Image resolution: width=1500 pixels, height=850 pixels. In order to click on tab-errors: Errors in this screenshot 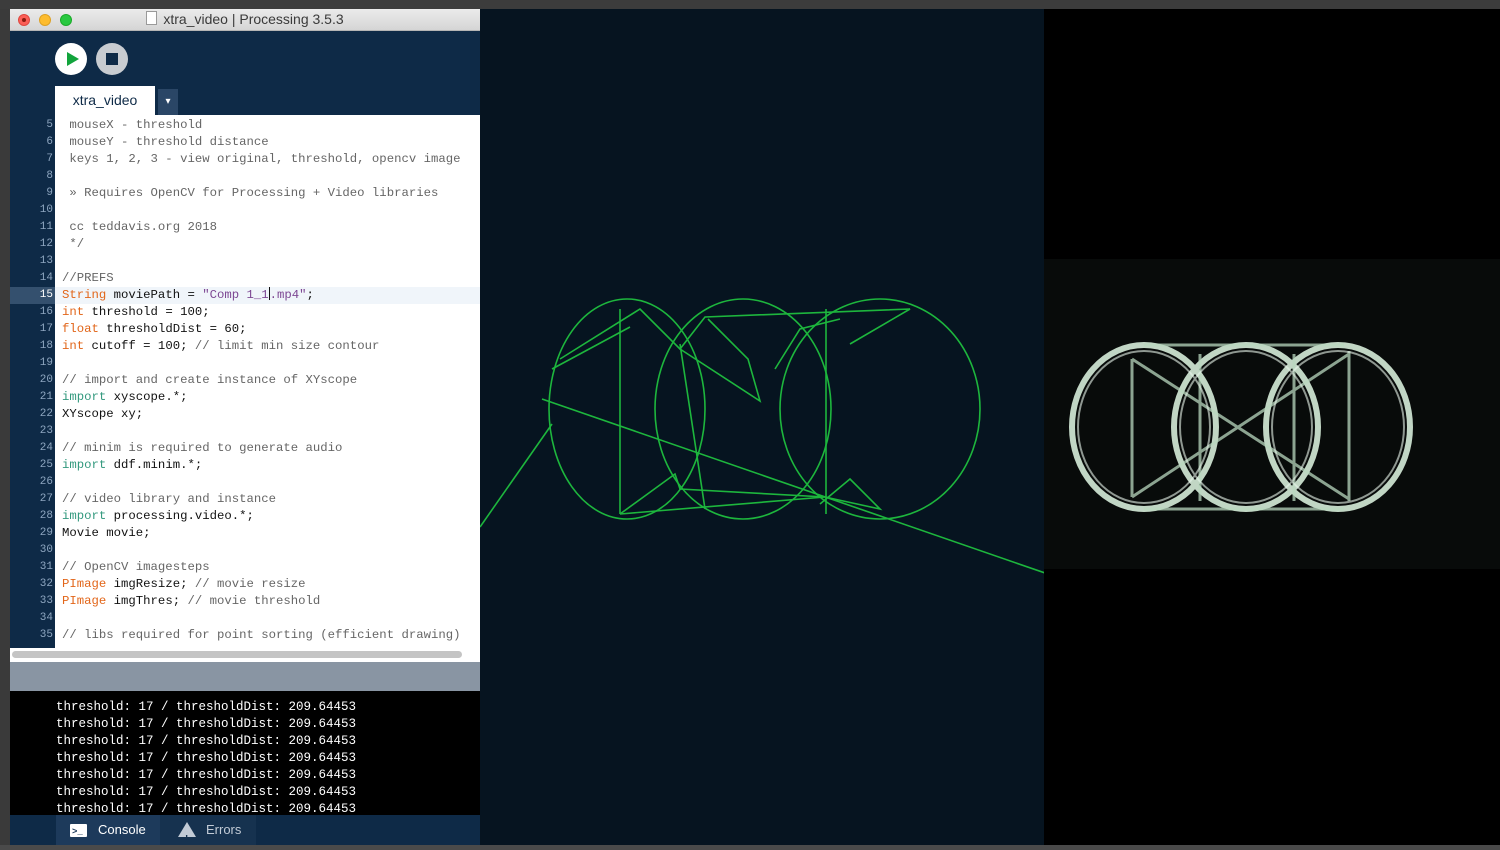, I will do `click(208, 830)`.